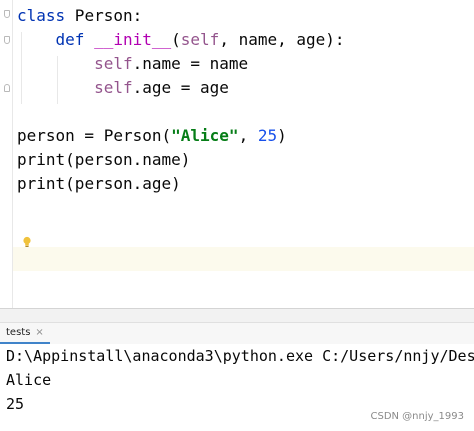  I want to click on code-line: person = Person("Alice", 25), so click(152, 136).